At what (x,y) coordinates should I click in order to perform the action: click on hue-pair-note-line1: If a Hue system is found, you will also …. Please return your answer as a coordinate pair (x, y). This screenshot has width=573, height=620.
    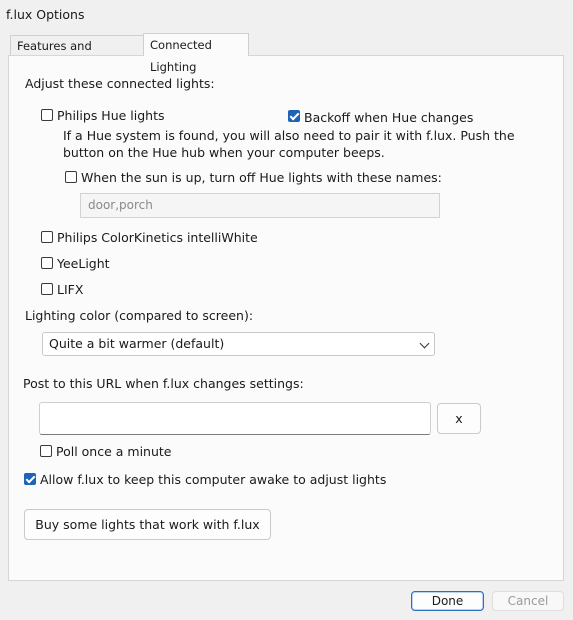
    Looking at the image, I should click on (289, 135).